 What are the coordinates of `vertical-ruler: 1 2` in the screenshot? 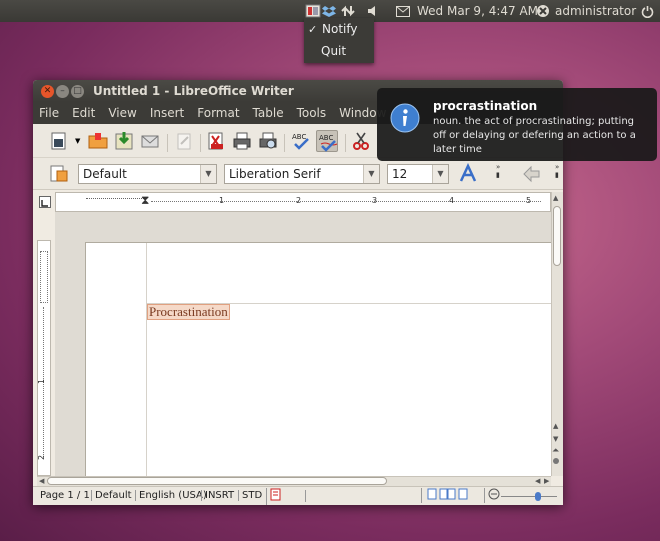 It's located at (44, 358).